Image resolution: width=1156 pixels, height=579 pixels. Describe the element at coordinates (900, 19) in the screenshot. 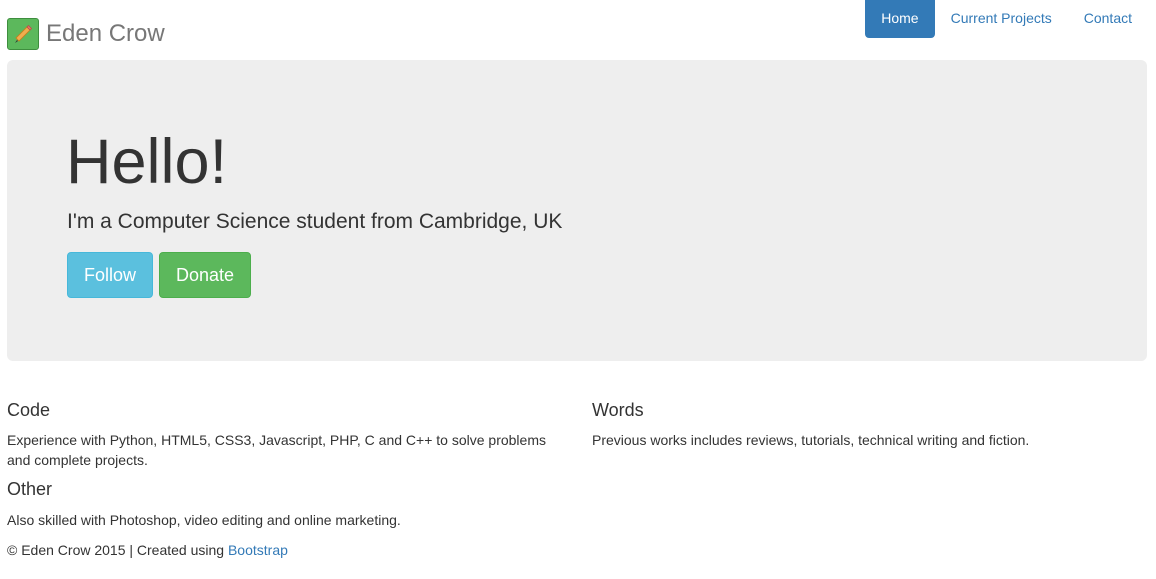

I see `nav-home: Home` at that location.